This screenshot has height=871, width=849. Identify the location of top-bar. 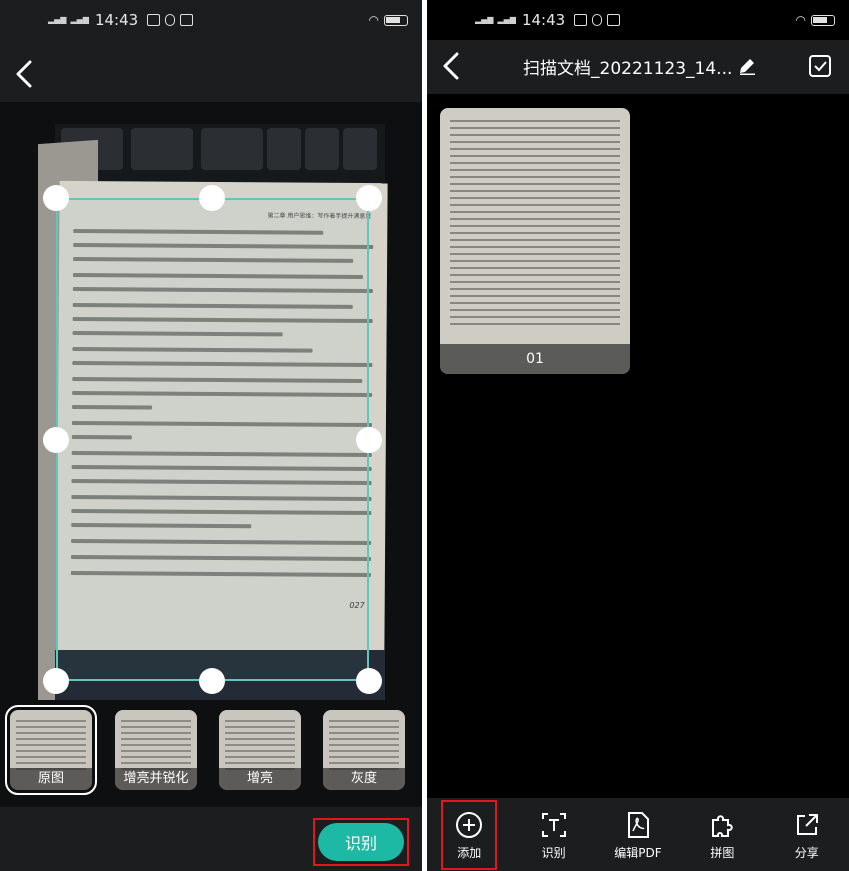
(211, 71).